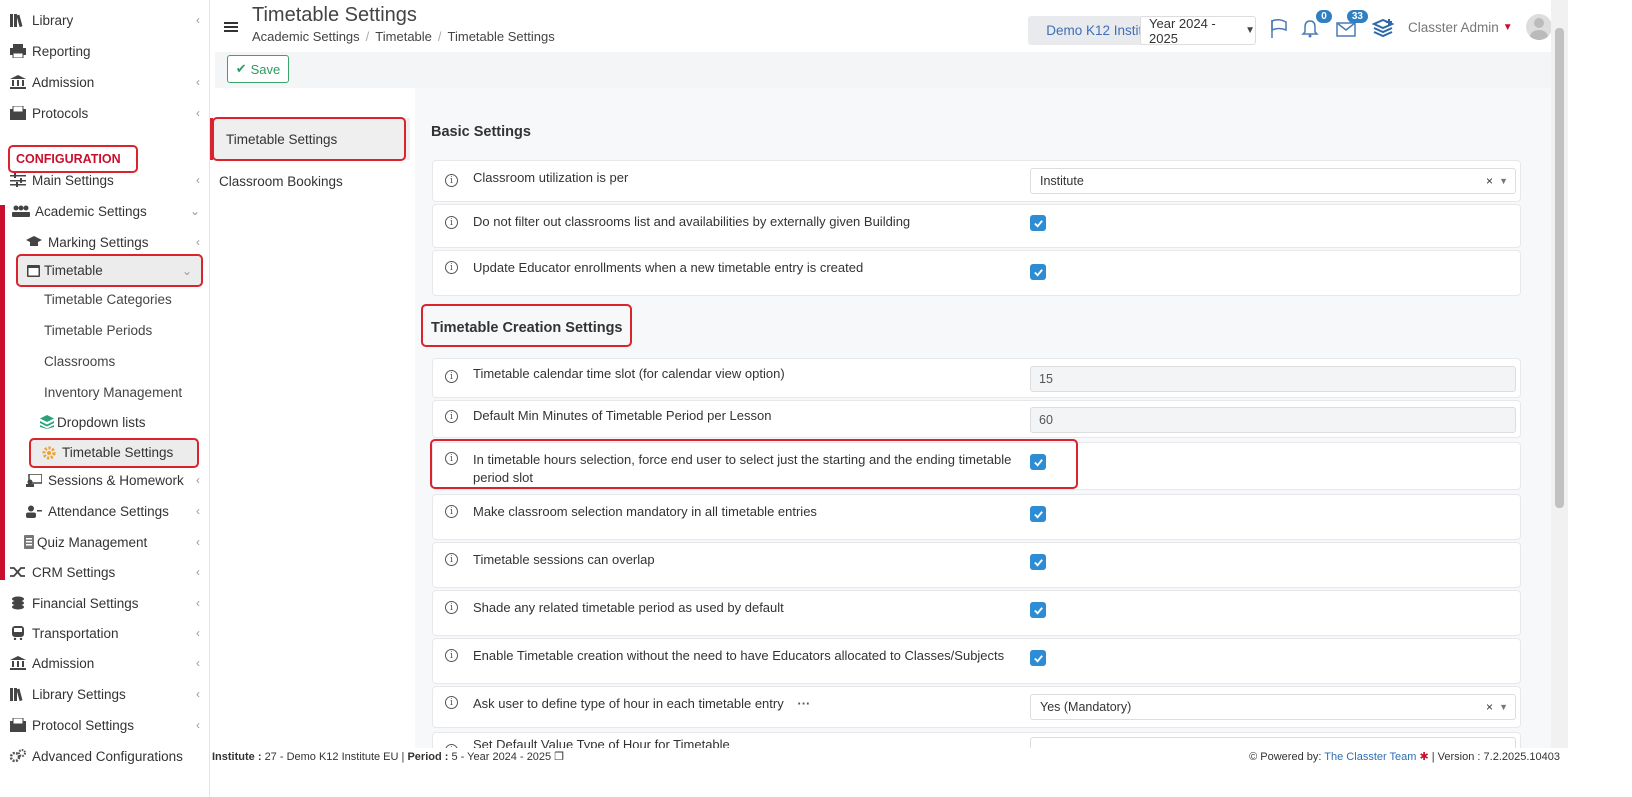 The image size is (1632, 797). I want to click on sidebar-item-timetable: Timetable ⌄, so click(109, 270).